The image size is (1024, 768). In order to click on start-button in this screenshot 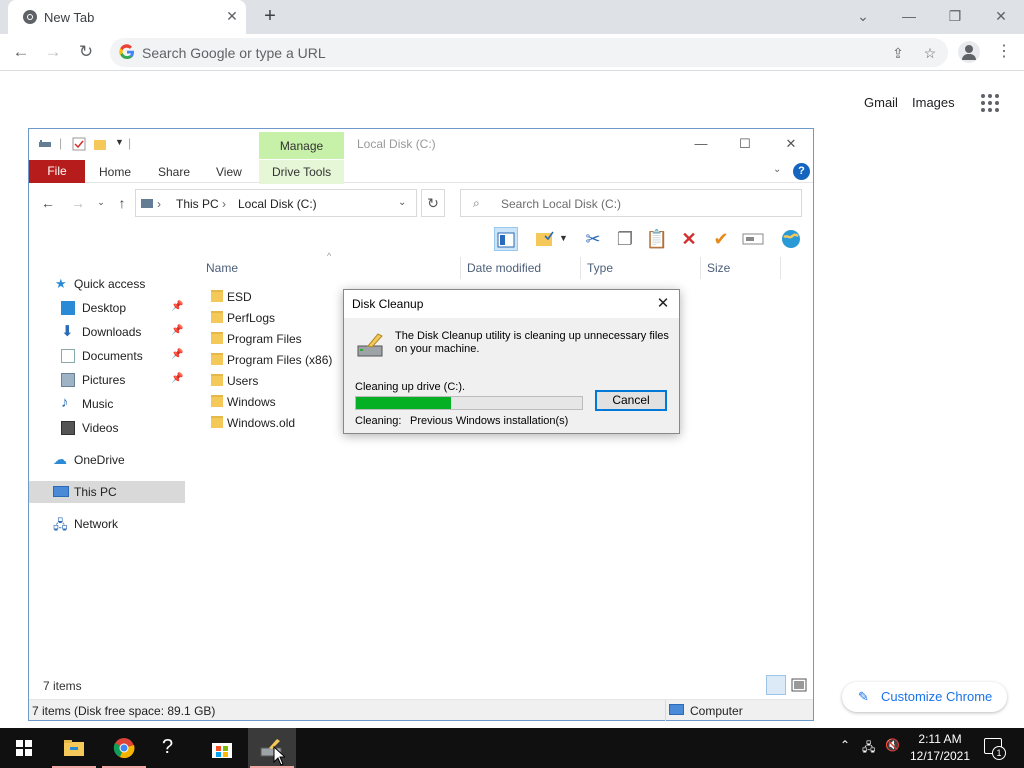, I will do `click(24, 748)`.